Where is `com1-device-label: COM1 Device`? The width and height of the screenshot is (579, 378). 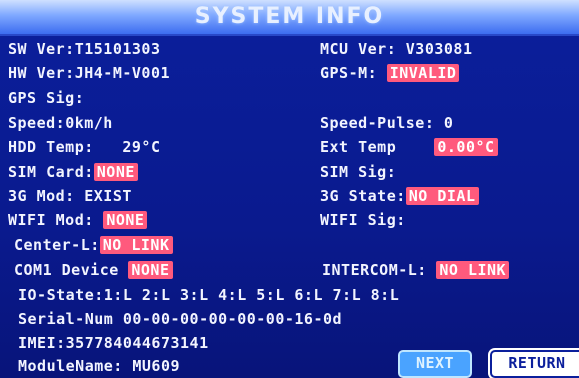 com1-device-label: COM1 Device is located at coordinates (66, 270).